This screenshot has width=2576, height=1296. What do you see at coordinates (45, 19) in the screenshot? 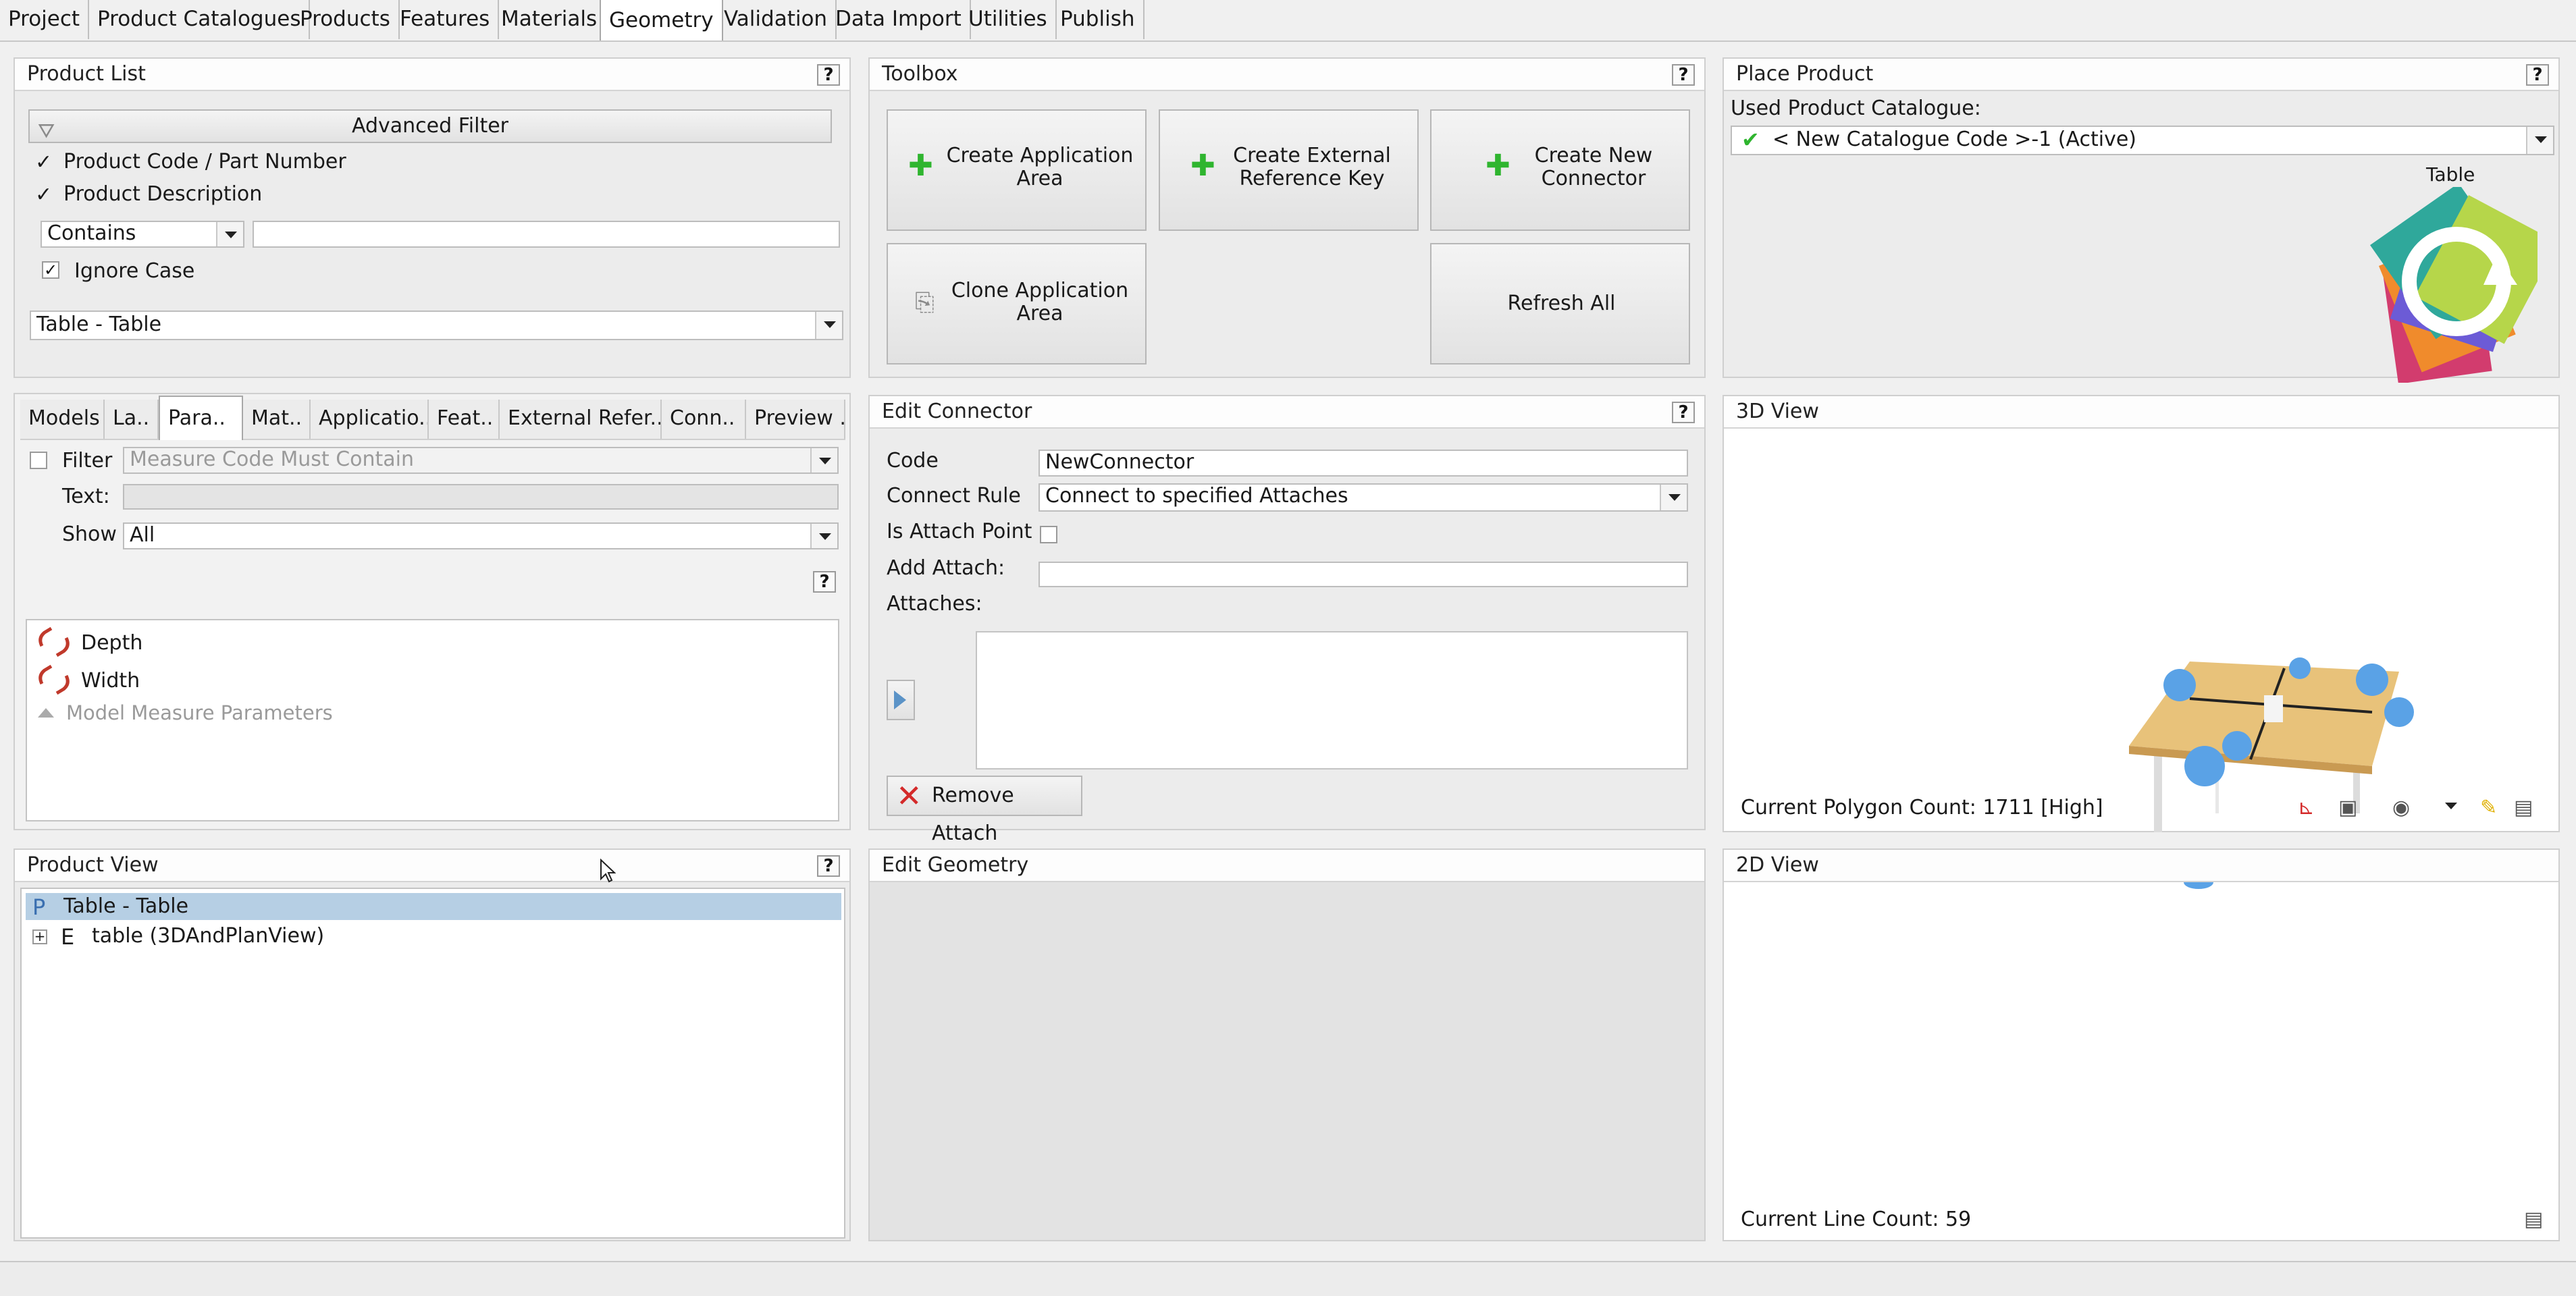
I see `tab-project: Project` at bounding box center [45, 19].